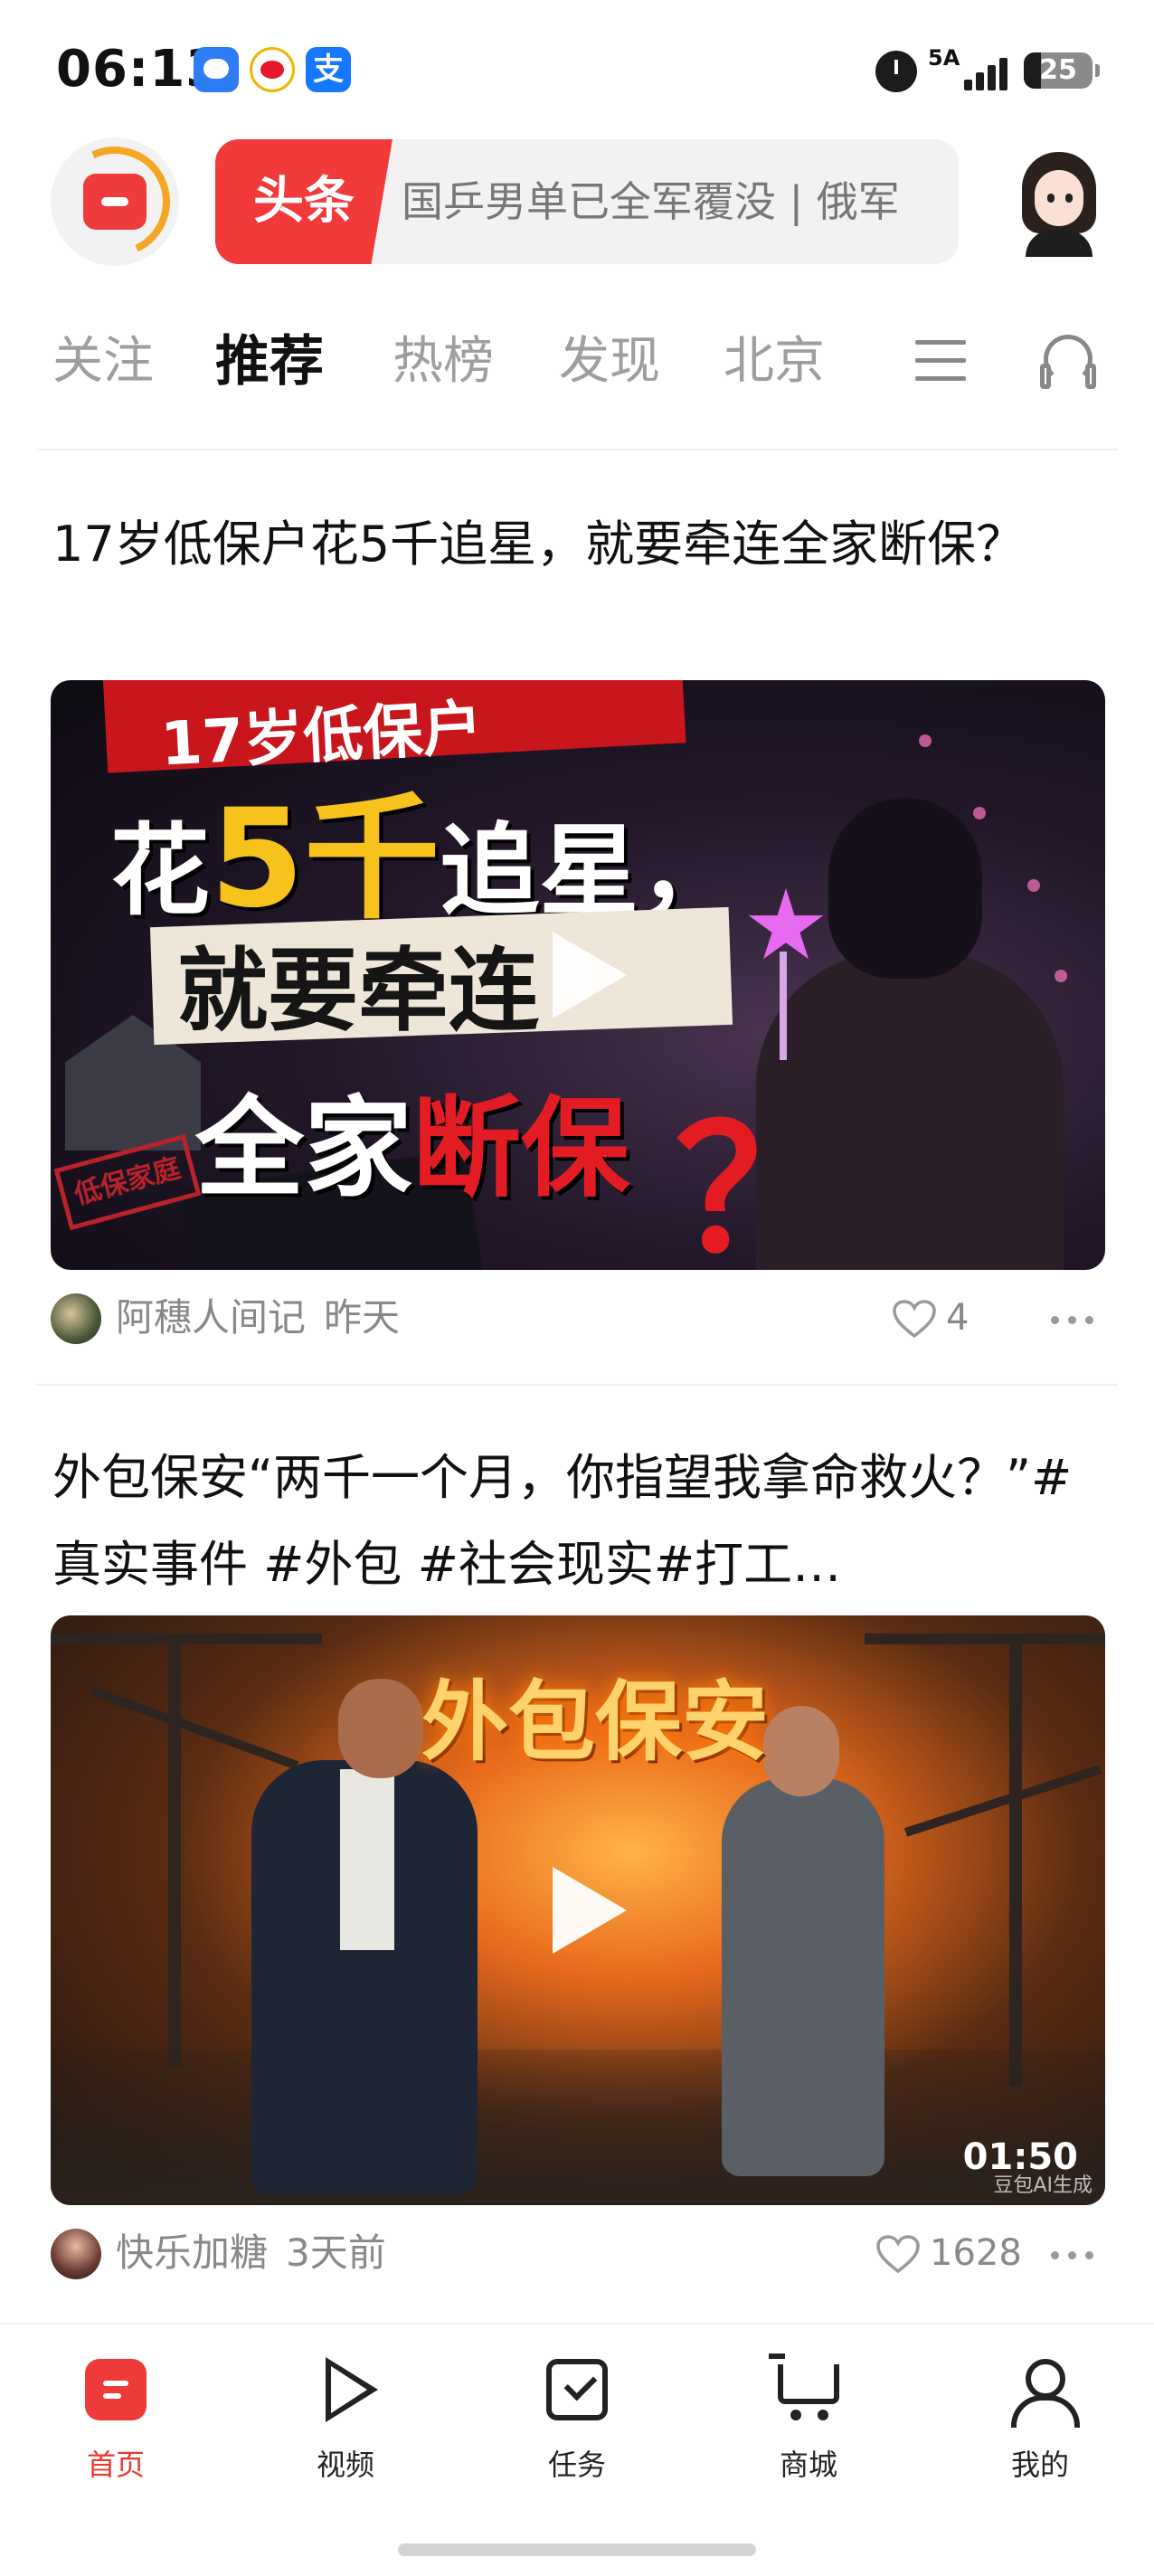 This screenshot has height=2576, width=1154. What do you see at coordinates (895, 362) in the screenshot?
I see `tabs-fade` at bounding box center [895, 362].